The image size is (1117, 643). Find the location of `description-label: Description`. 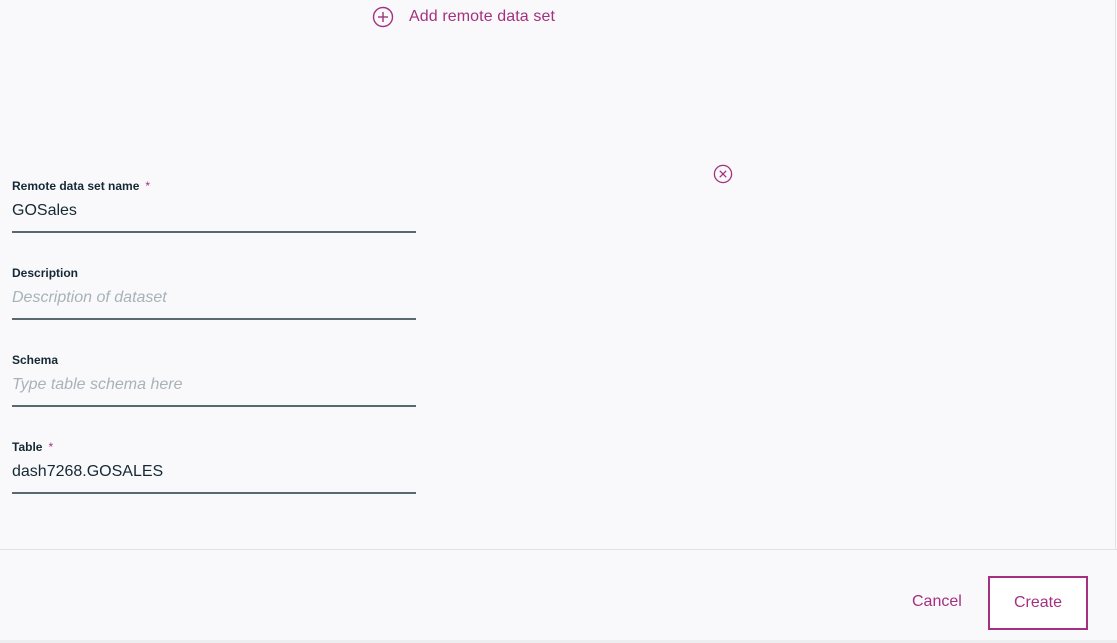

description-label: Description is located at coordinates (45, 273).